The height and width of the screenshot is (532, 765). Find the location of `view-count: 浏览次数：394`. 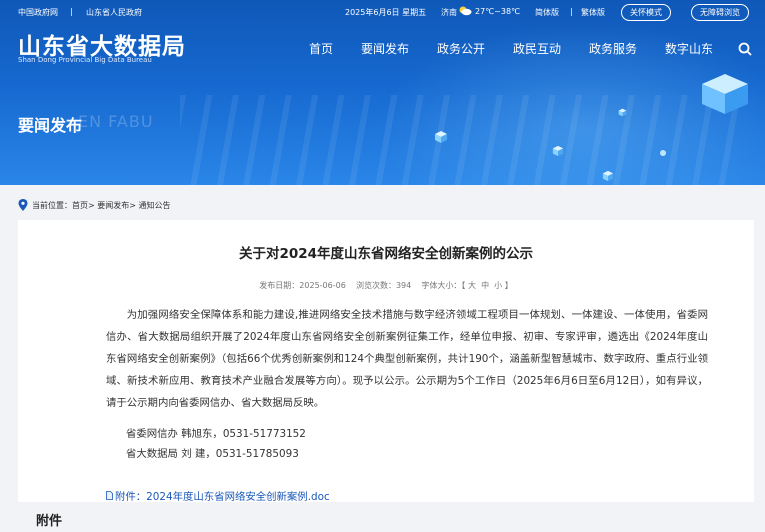

view-count: 浏览次数：394 is located at coordinates (383, 285).